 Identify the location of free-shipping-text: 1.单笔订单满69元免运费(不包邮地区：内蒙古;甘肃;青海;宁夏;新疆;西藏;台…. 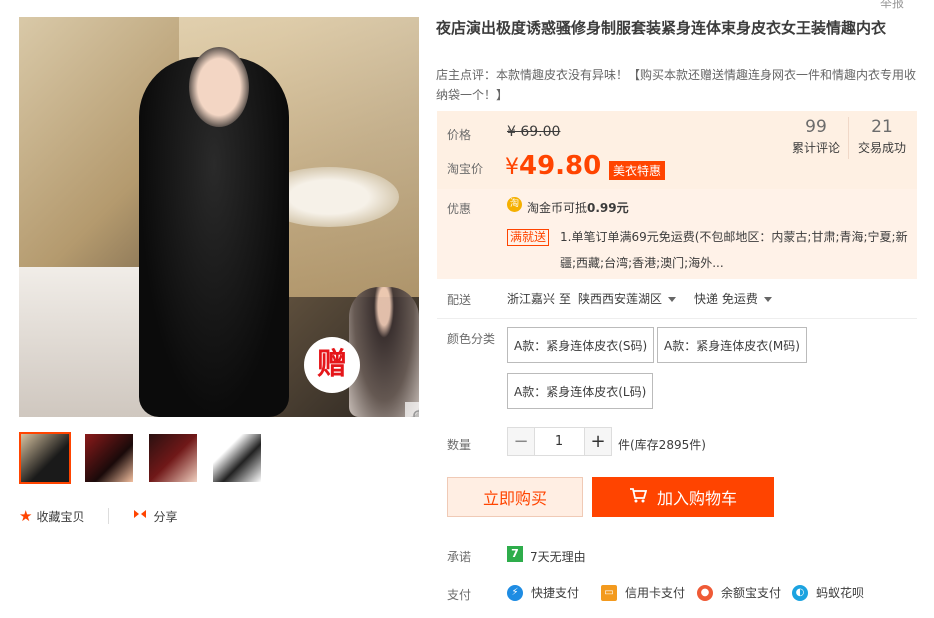
(734, 250).